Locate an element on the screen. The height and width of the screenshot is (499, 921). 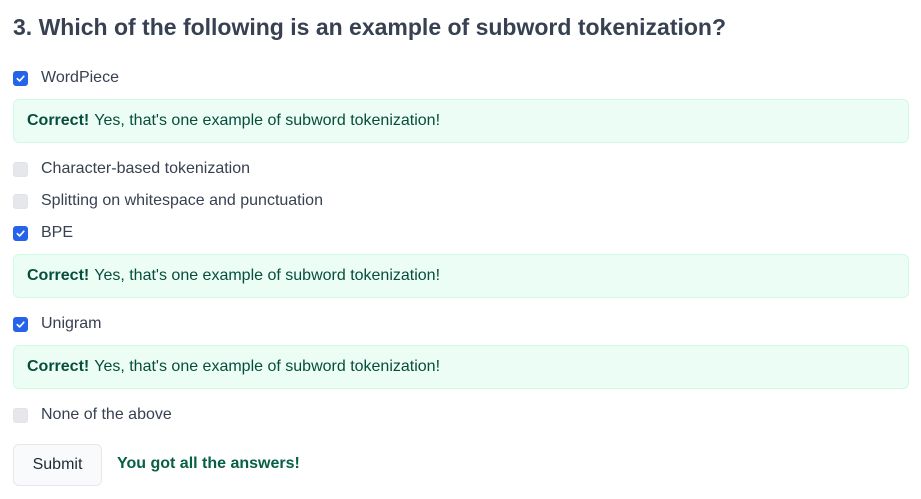
option-none-of-the-above: None of the above is located at coordinates (92, 415).